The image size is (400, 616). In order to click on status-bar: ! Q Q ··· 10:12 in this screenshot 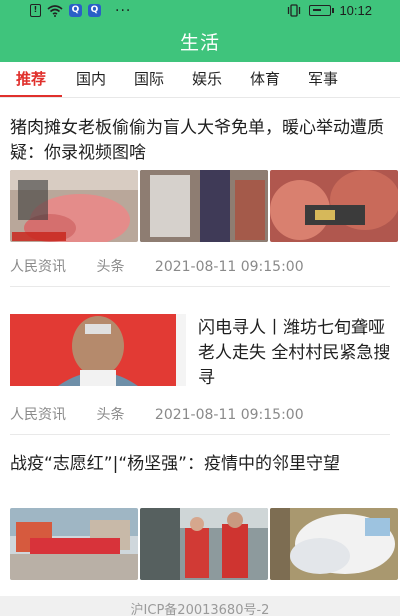, I will do `click(200, 12)`.